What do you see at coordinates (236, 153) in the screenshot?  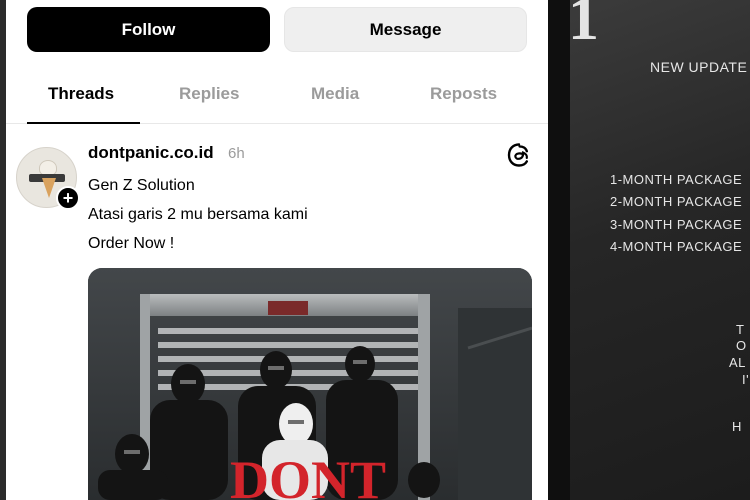 I see `post-timestamp: 6h` at bounding box center [236, 153].